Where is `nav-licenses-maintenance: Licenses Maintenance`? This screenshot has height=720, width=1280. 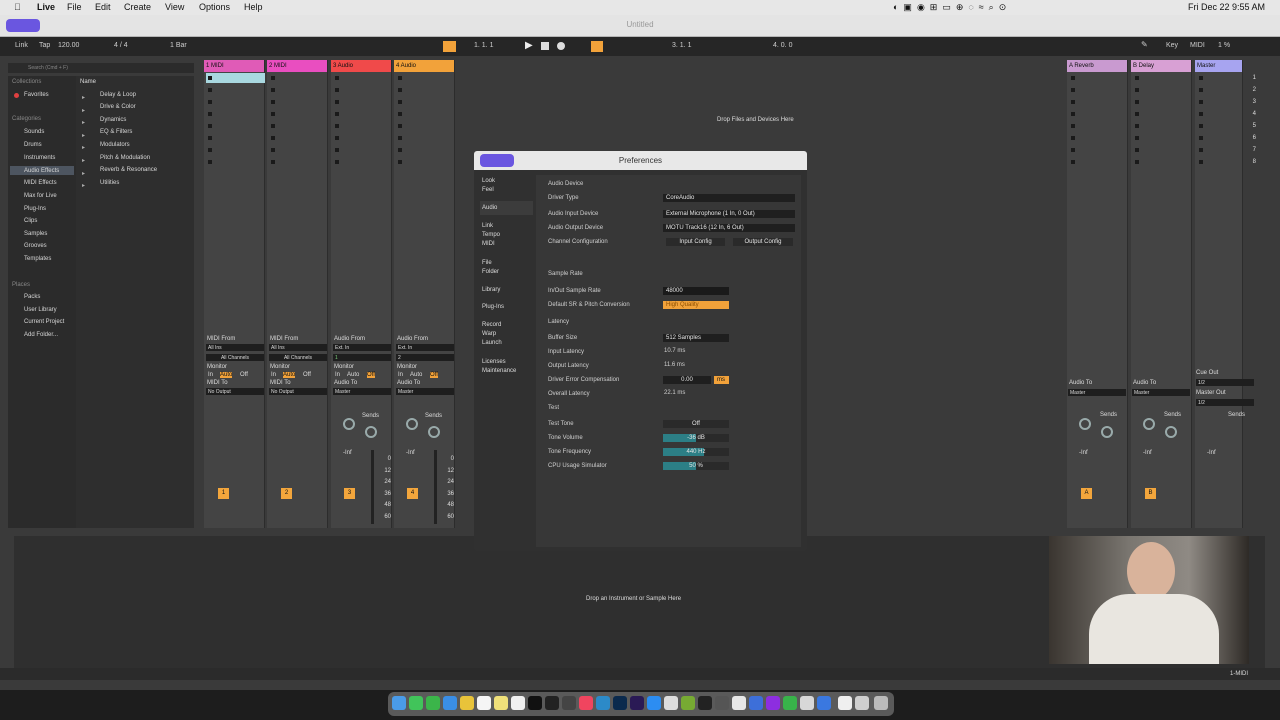
nav-licenses-maintenance: Licenses Maintenance is located at coordinates (499, 367).